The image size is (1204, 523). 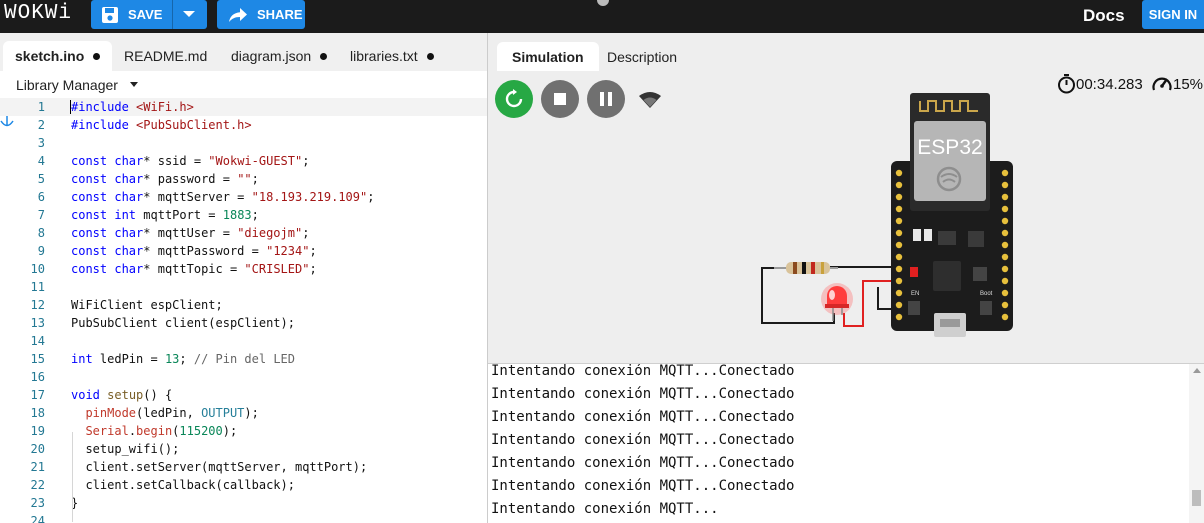 What do you see at coordinates (280, 14) in the screenshot?
I see `share-label: SHARE` at bounding box center [280, 14].